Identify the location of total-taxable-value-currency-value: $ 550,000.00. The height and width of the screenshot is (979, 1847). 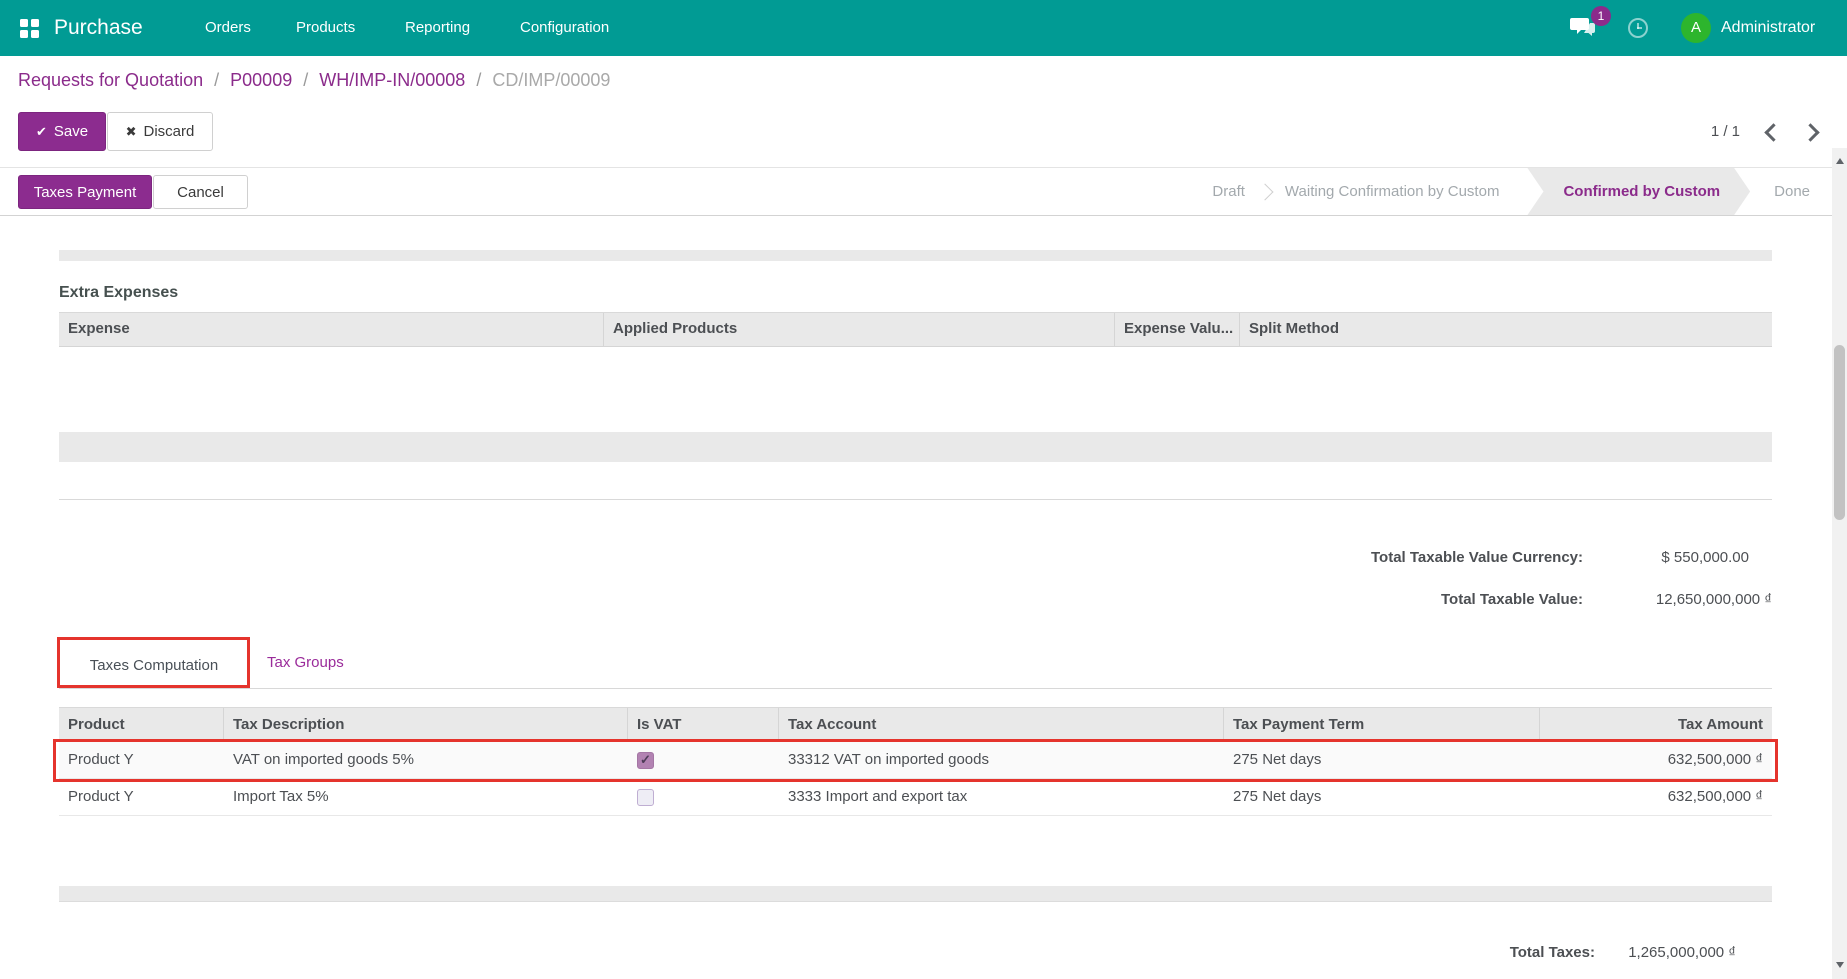
(1705, 557).